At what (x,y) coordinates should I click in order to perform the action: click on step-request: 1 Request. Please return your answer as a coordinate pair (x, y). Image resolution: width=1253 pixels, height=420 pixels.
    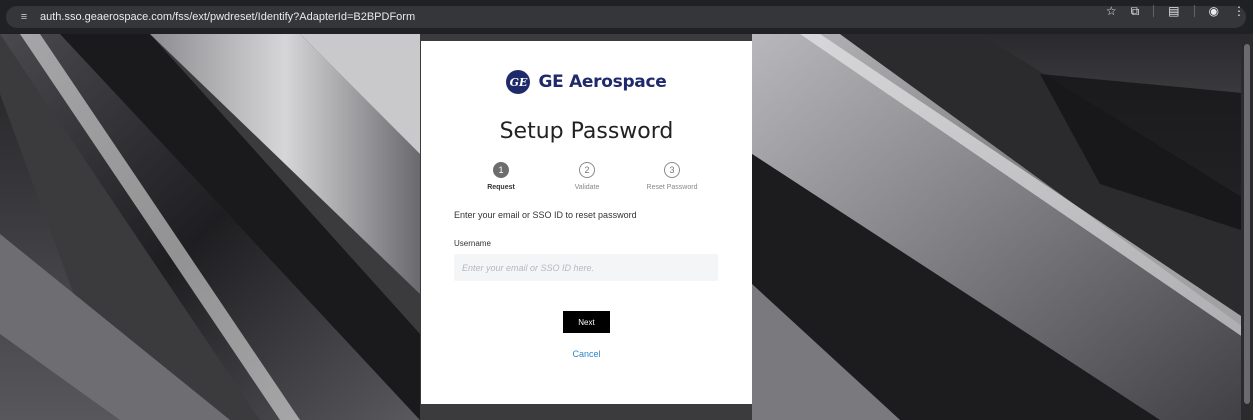
    Looking at the image, I should click on (501, 176).